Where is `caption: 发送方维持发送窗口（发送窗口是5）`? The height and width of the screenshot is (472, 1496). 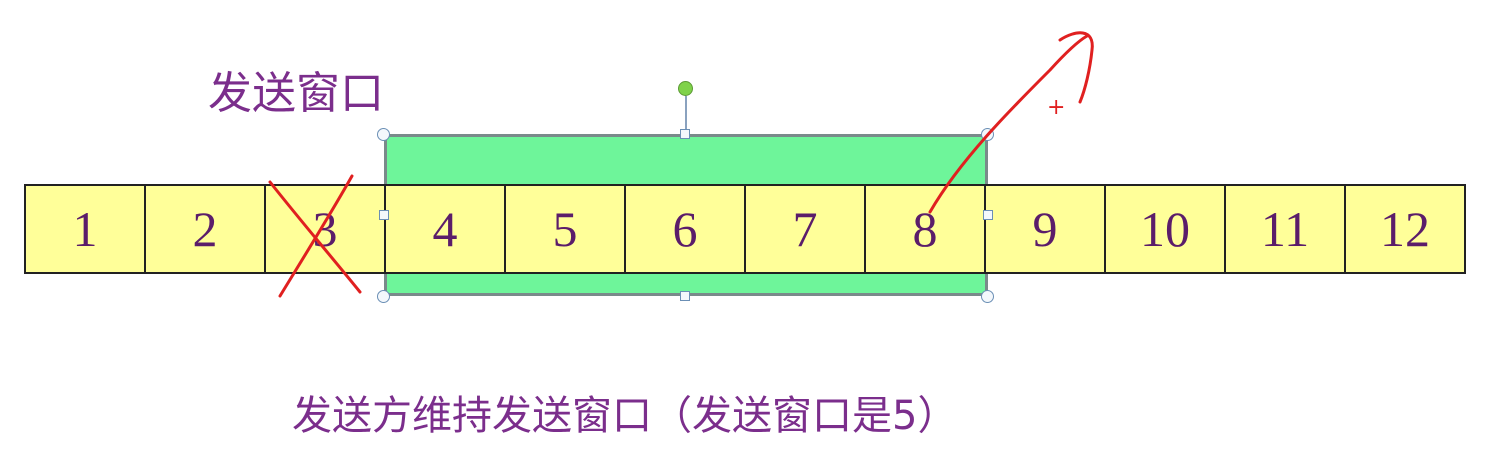
caption: 发送方维持发送窗口（发送窗口是5） is located at coordinates (625, 416).